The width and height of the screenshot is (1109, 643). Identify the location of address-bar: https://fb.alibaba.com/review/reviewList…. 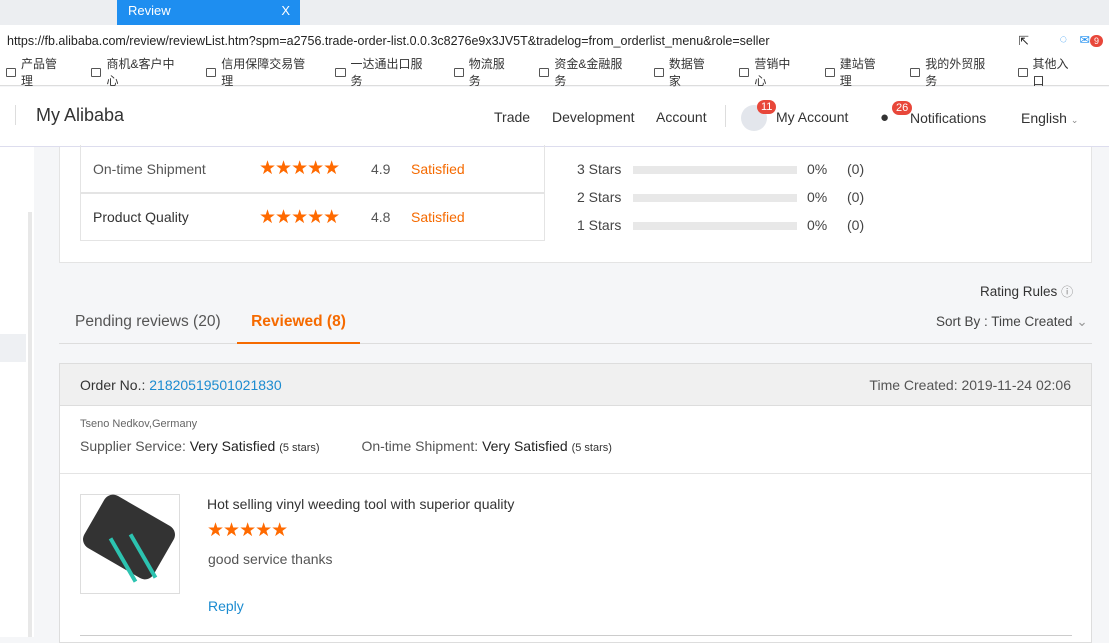
(554, 42).